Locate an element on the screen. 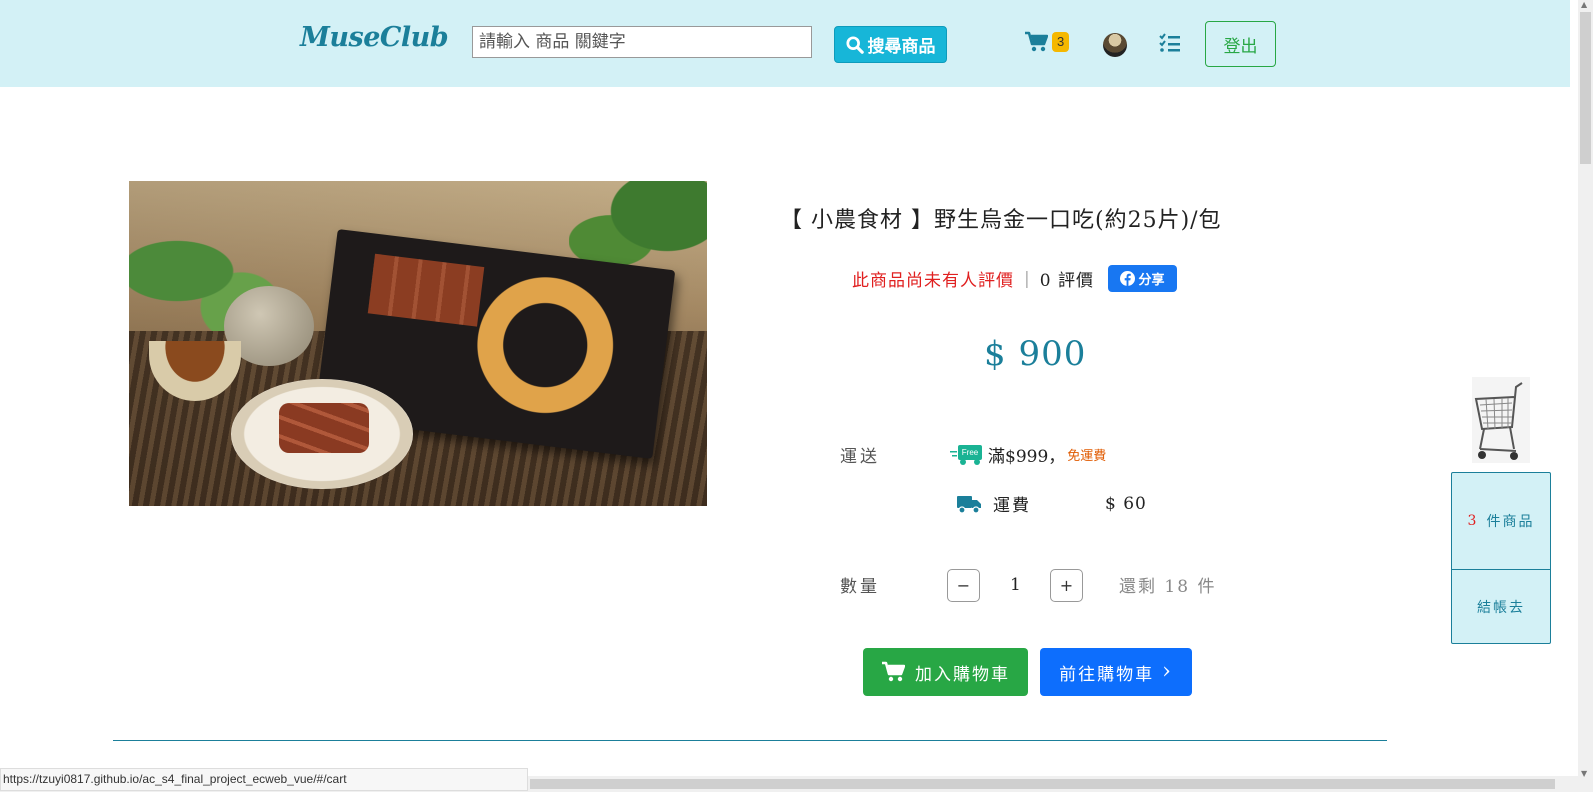 The height and width of the screenshot is (792, 1593). svg-text: Free is located at coordinates (970, 452).